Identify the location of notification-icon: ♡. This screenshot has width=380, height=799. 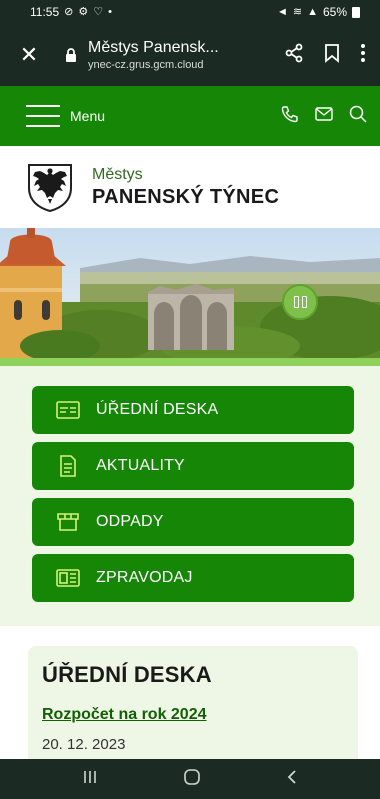
(98, 11).